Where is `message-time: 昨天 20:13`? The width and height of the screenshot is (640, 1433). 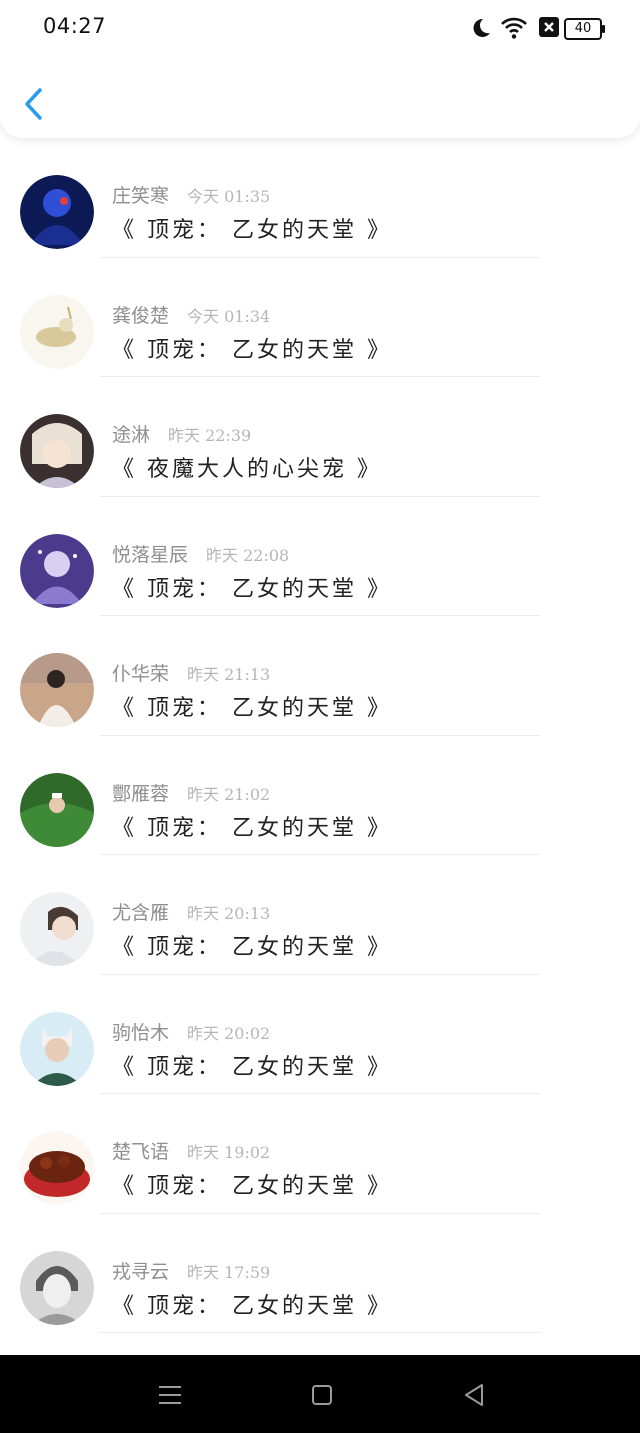
message-time: 昨天 20:13 is located at coordinates (229, 913).